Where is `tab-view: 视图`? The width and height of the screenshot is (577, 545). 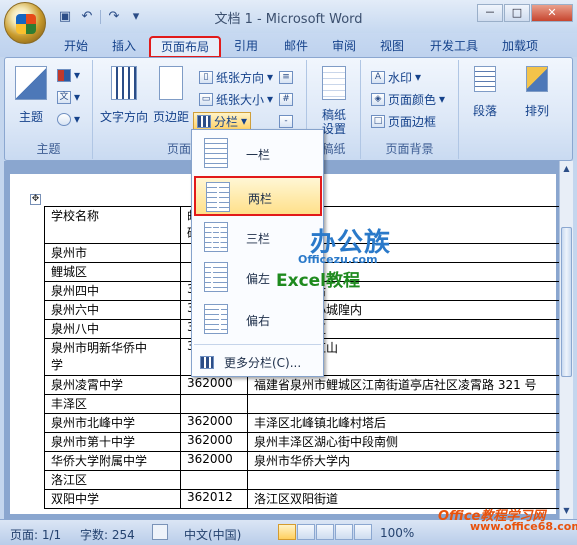 tab-view: 视图 is located at coordinates (392, 47).